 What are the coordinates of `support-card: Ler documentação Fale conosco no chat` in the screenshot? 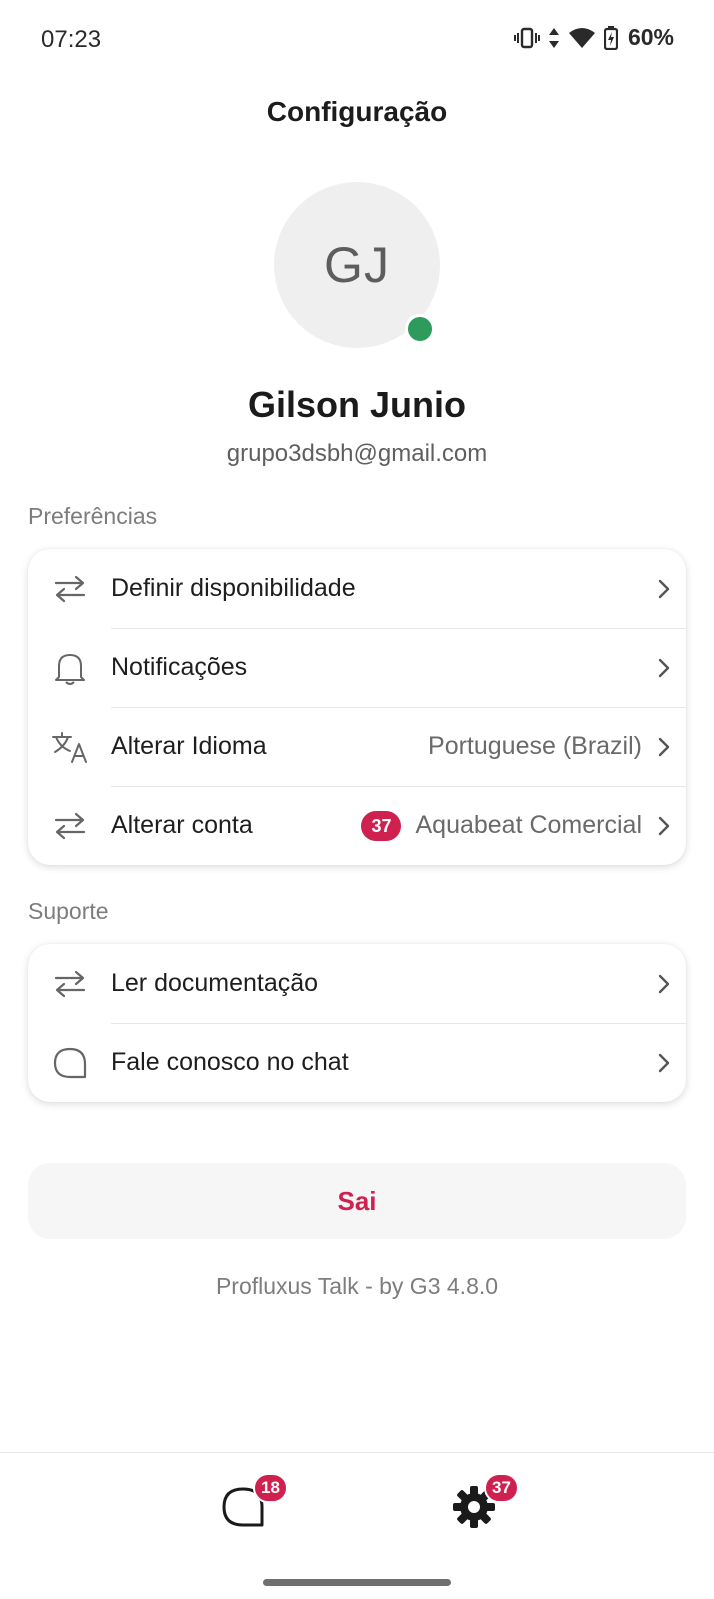 It's located at (357, 1023).